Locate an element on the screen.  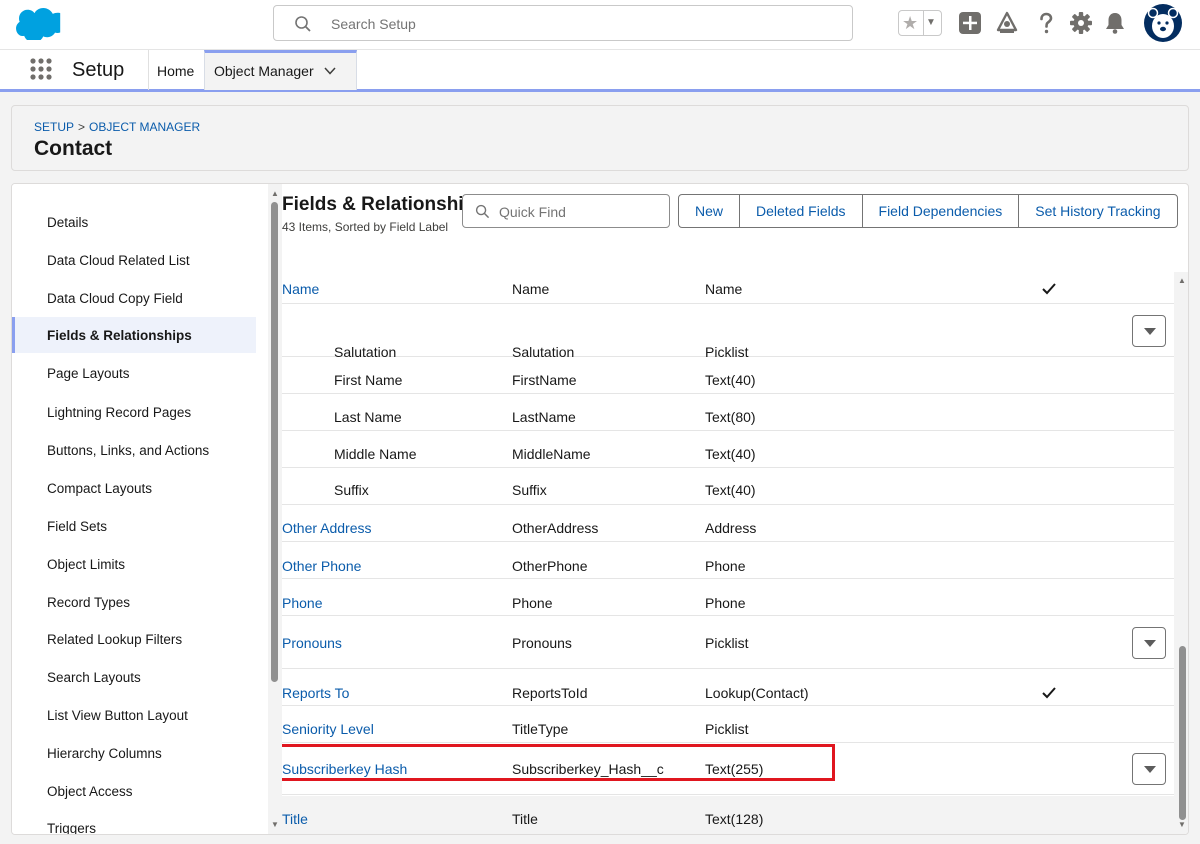
sidebar-item-triggers: Triggers is located at coordinates (134, 822).